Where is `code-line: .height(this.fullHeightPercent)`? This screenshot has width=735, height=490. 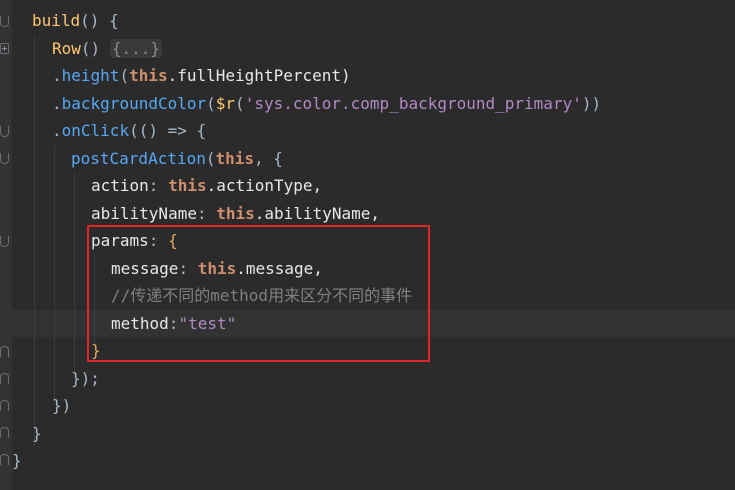 code-line: .height(this.fullHeightPercent) is located at coordinates (201, 75).